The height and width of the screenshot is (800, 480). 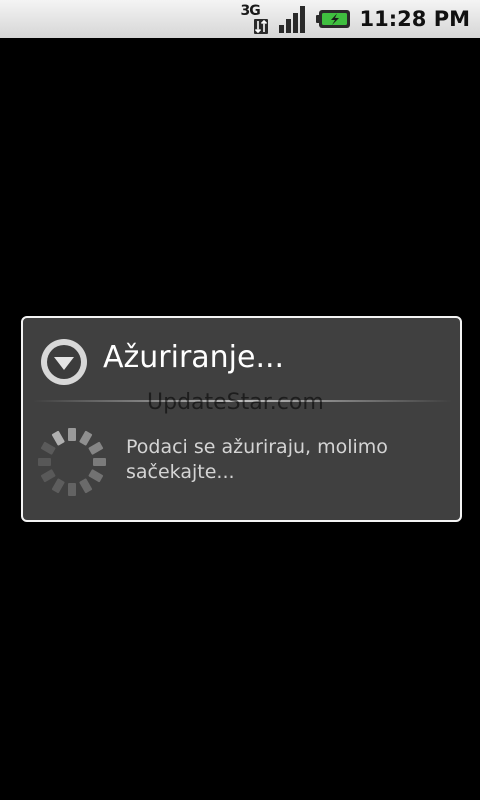 I want to click on dialog-header: Ažuriranje... UpdateStar.com, so click(x=241, y=366).